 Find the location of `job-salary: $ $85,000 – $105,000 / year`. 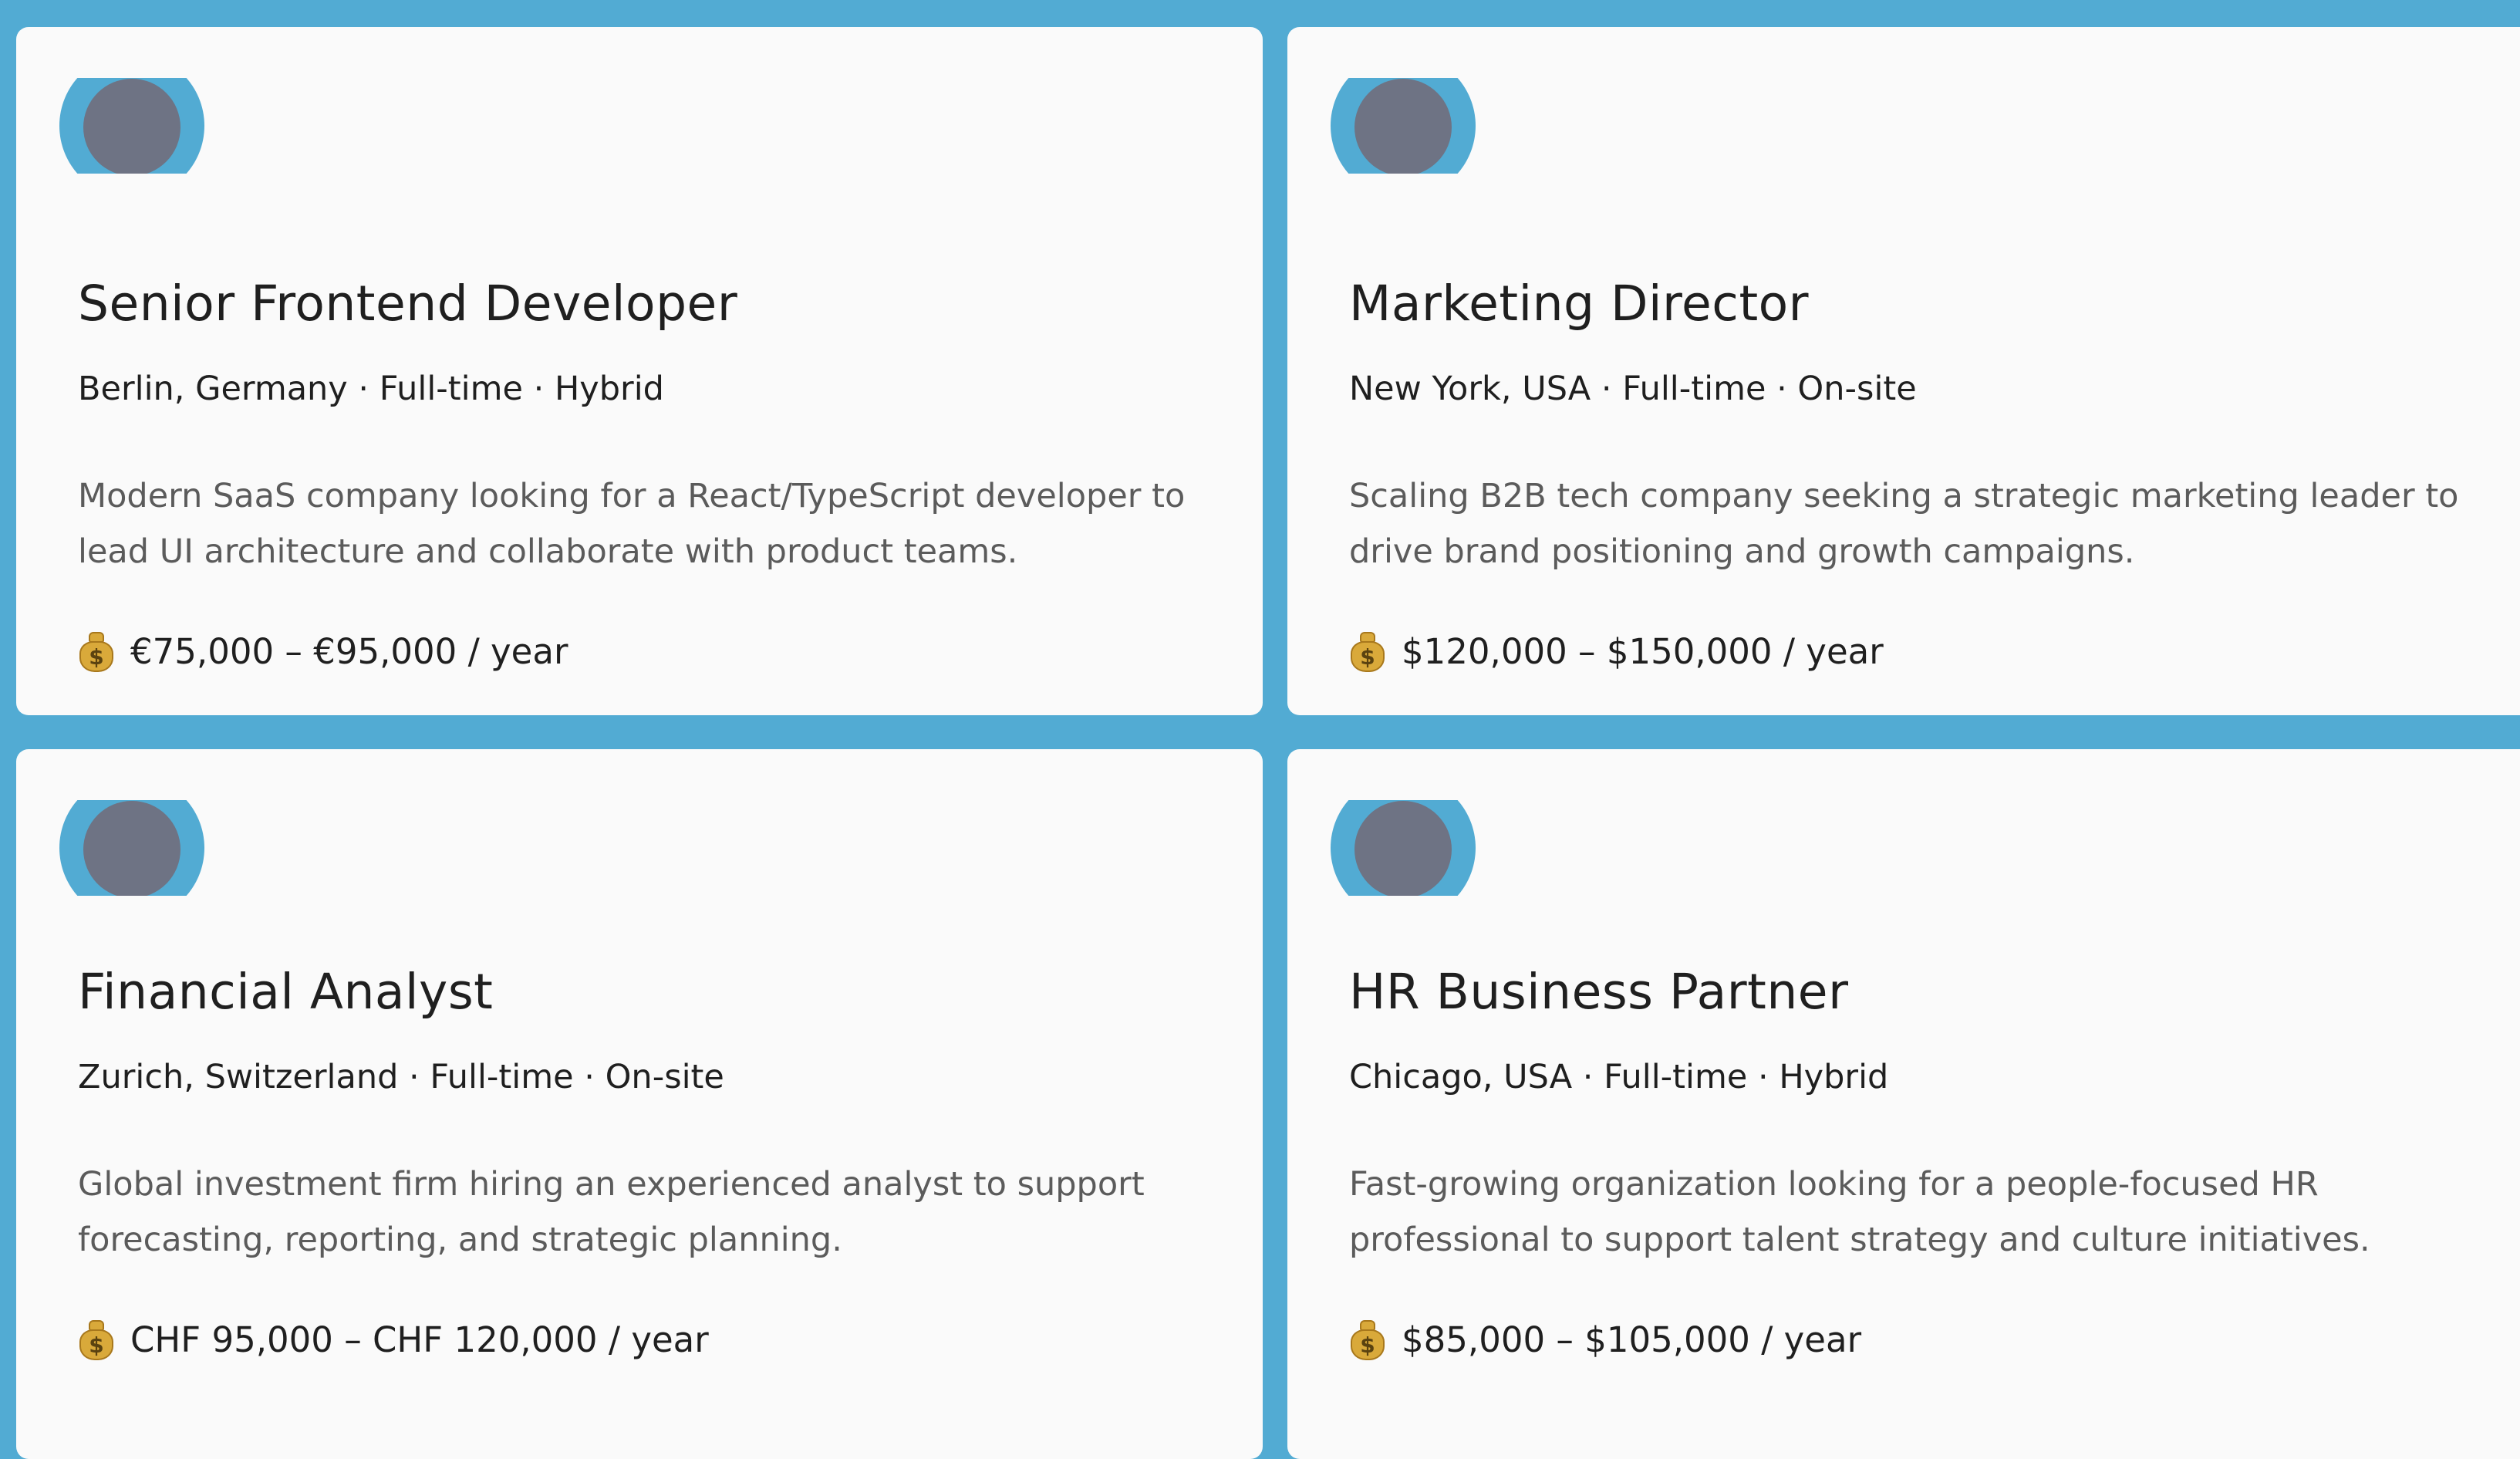

job-salary: $ $85,000 – $105,000 / year is located at coordinates (1605, 1339).